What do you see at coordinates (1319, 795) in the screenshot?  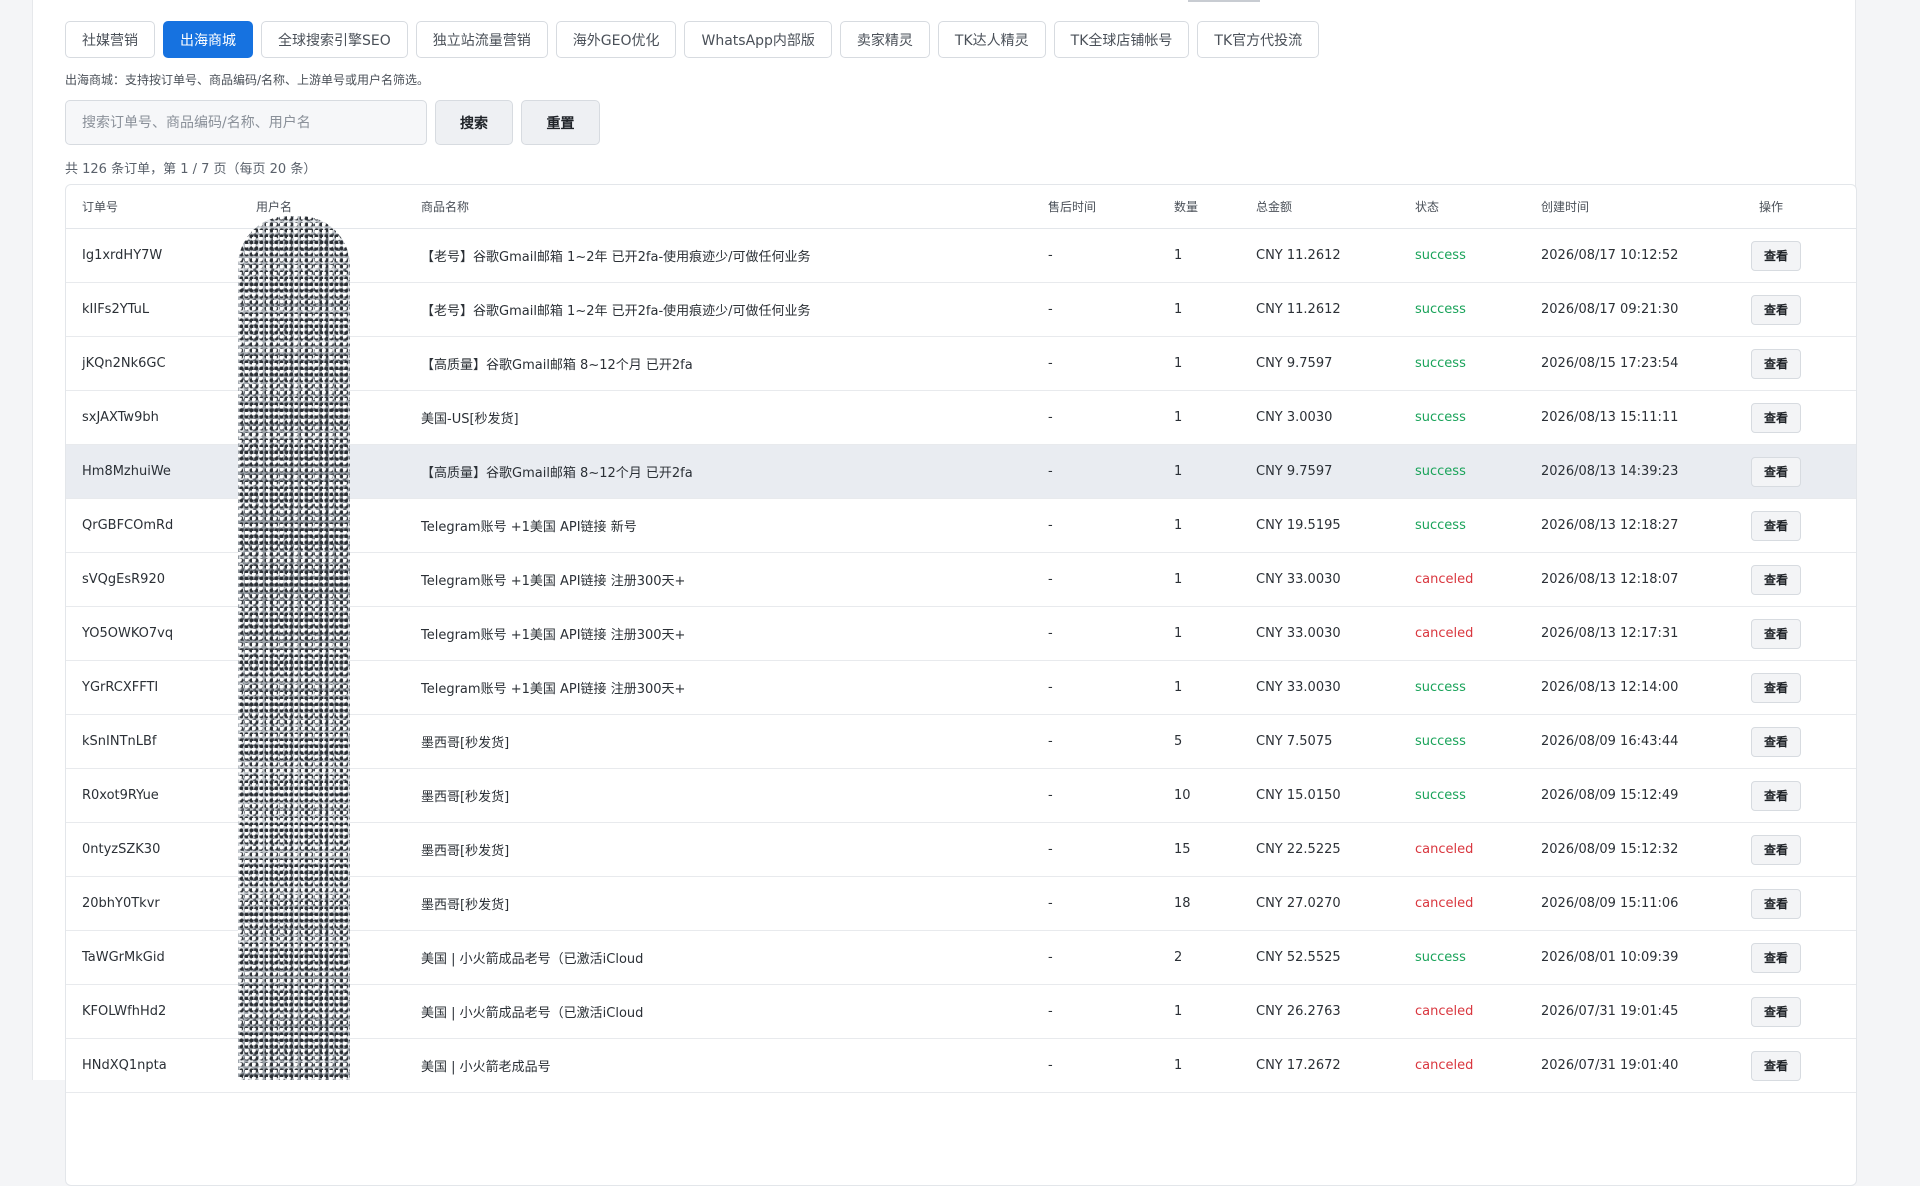 I see `total-amount: CNY 15.0150` at bounding box center [1319, 795].